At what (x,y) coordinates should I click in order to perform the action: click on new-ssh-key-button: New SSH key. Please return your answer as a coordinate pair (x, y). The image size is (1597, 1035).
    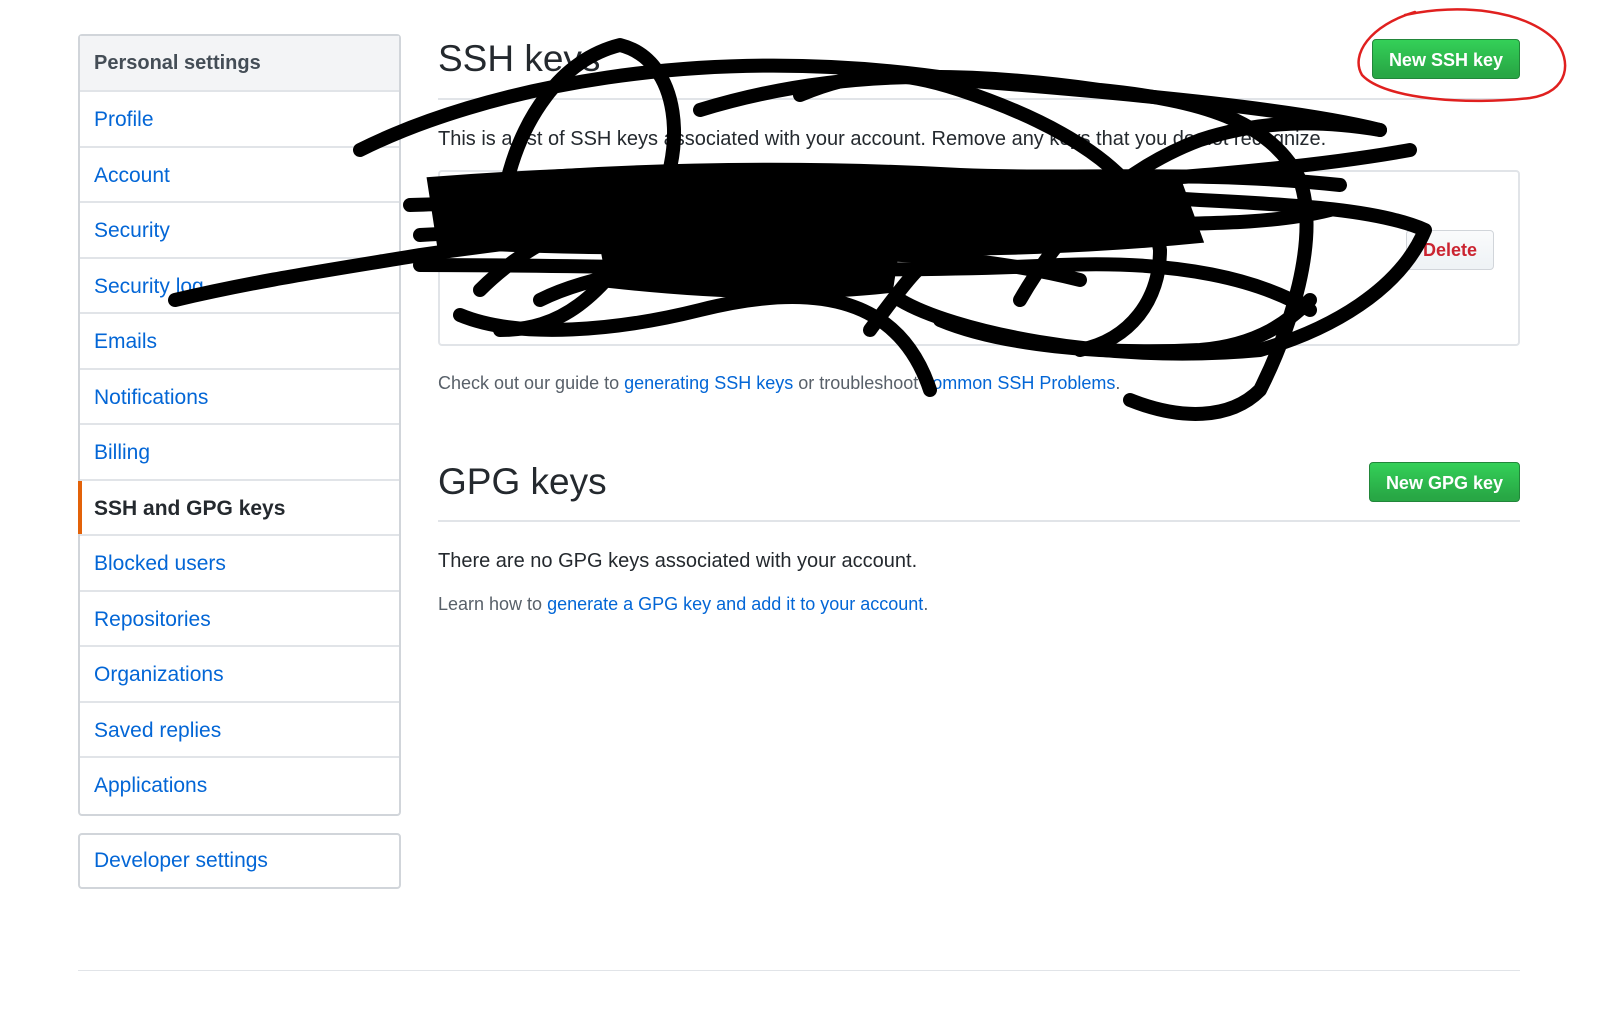
    Looking at the image, I should click on (1445, 59).